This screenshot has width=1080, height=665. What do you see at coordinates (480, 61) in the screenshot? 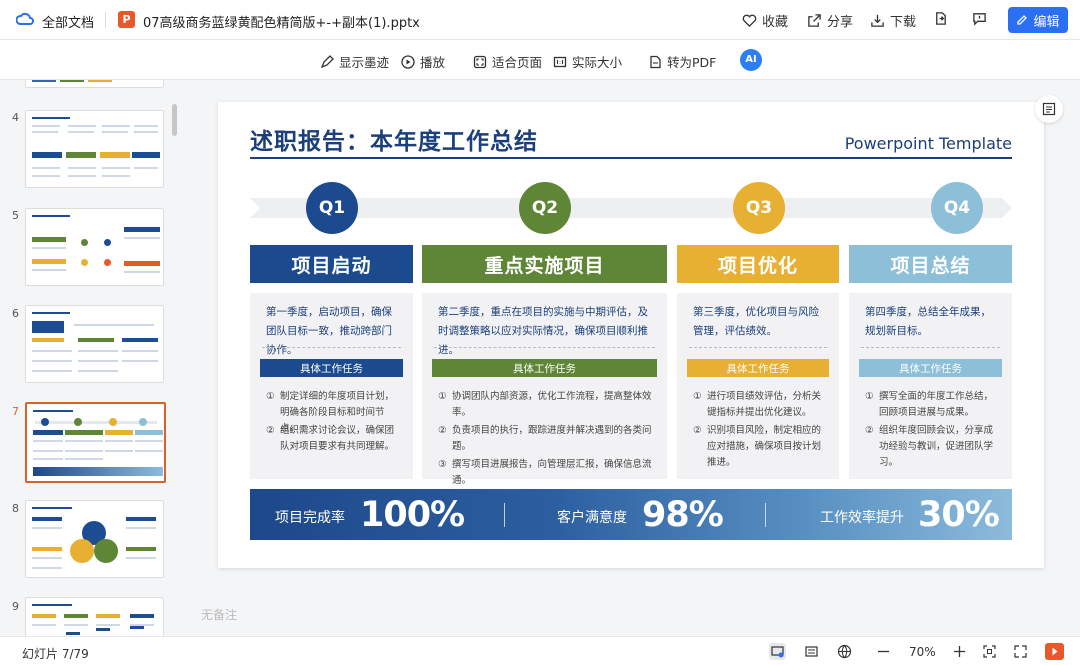
I see `fit-page-icon` at bounding box center [480, 61].